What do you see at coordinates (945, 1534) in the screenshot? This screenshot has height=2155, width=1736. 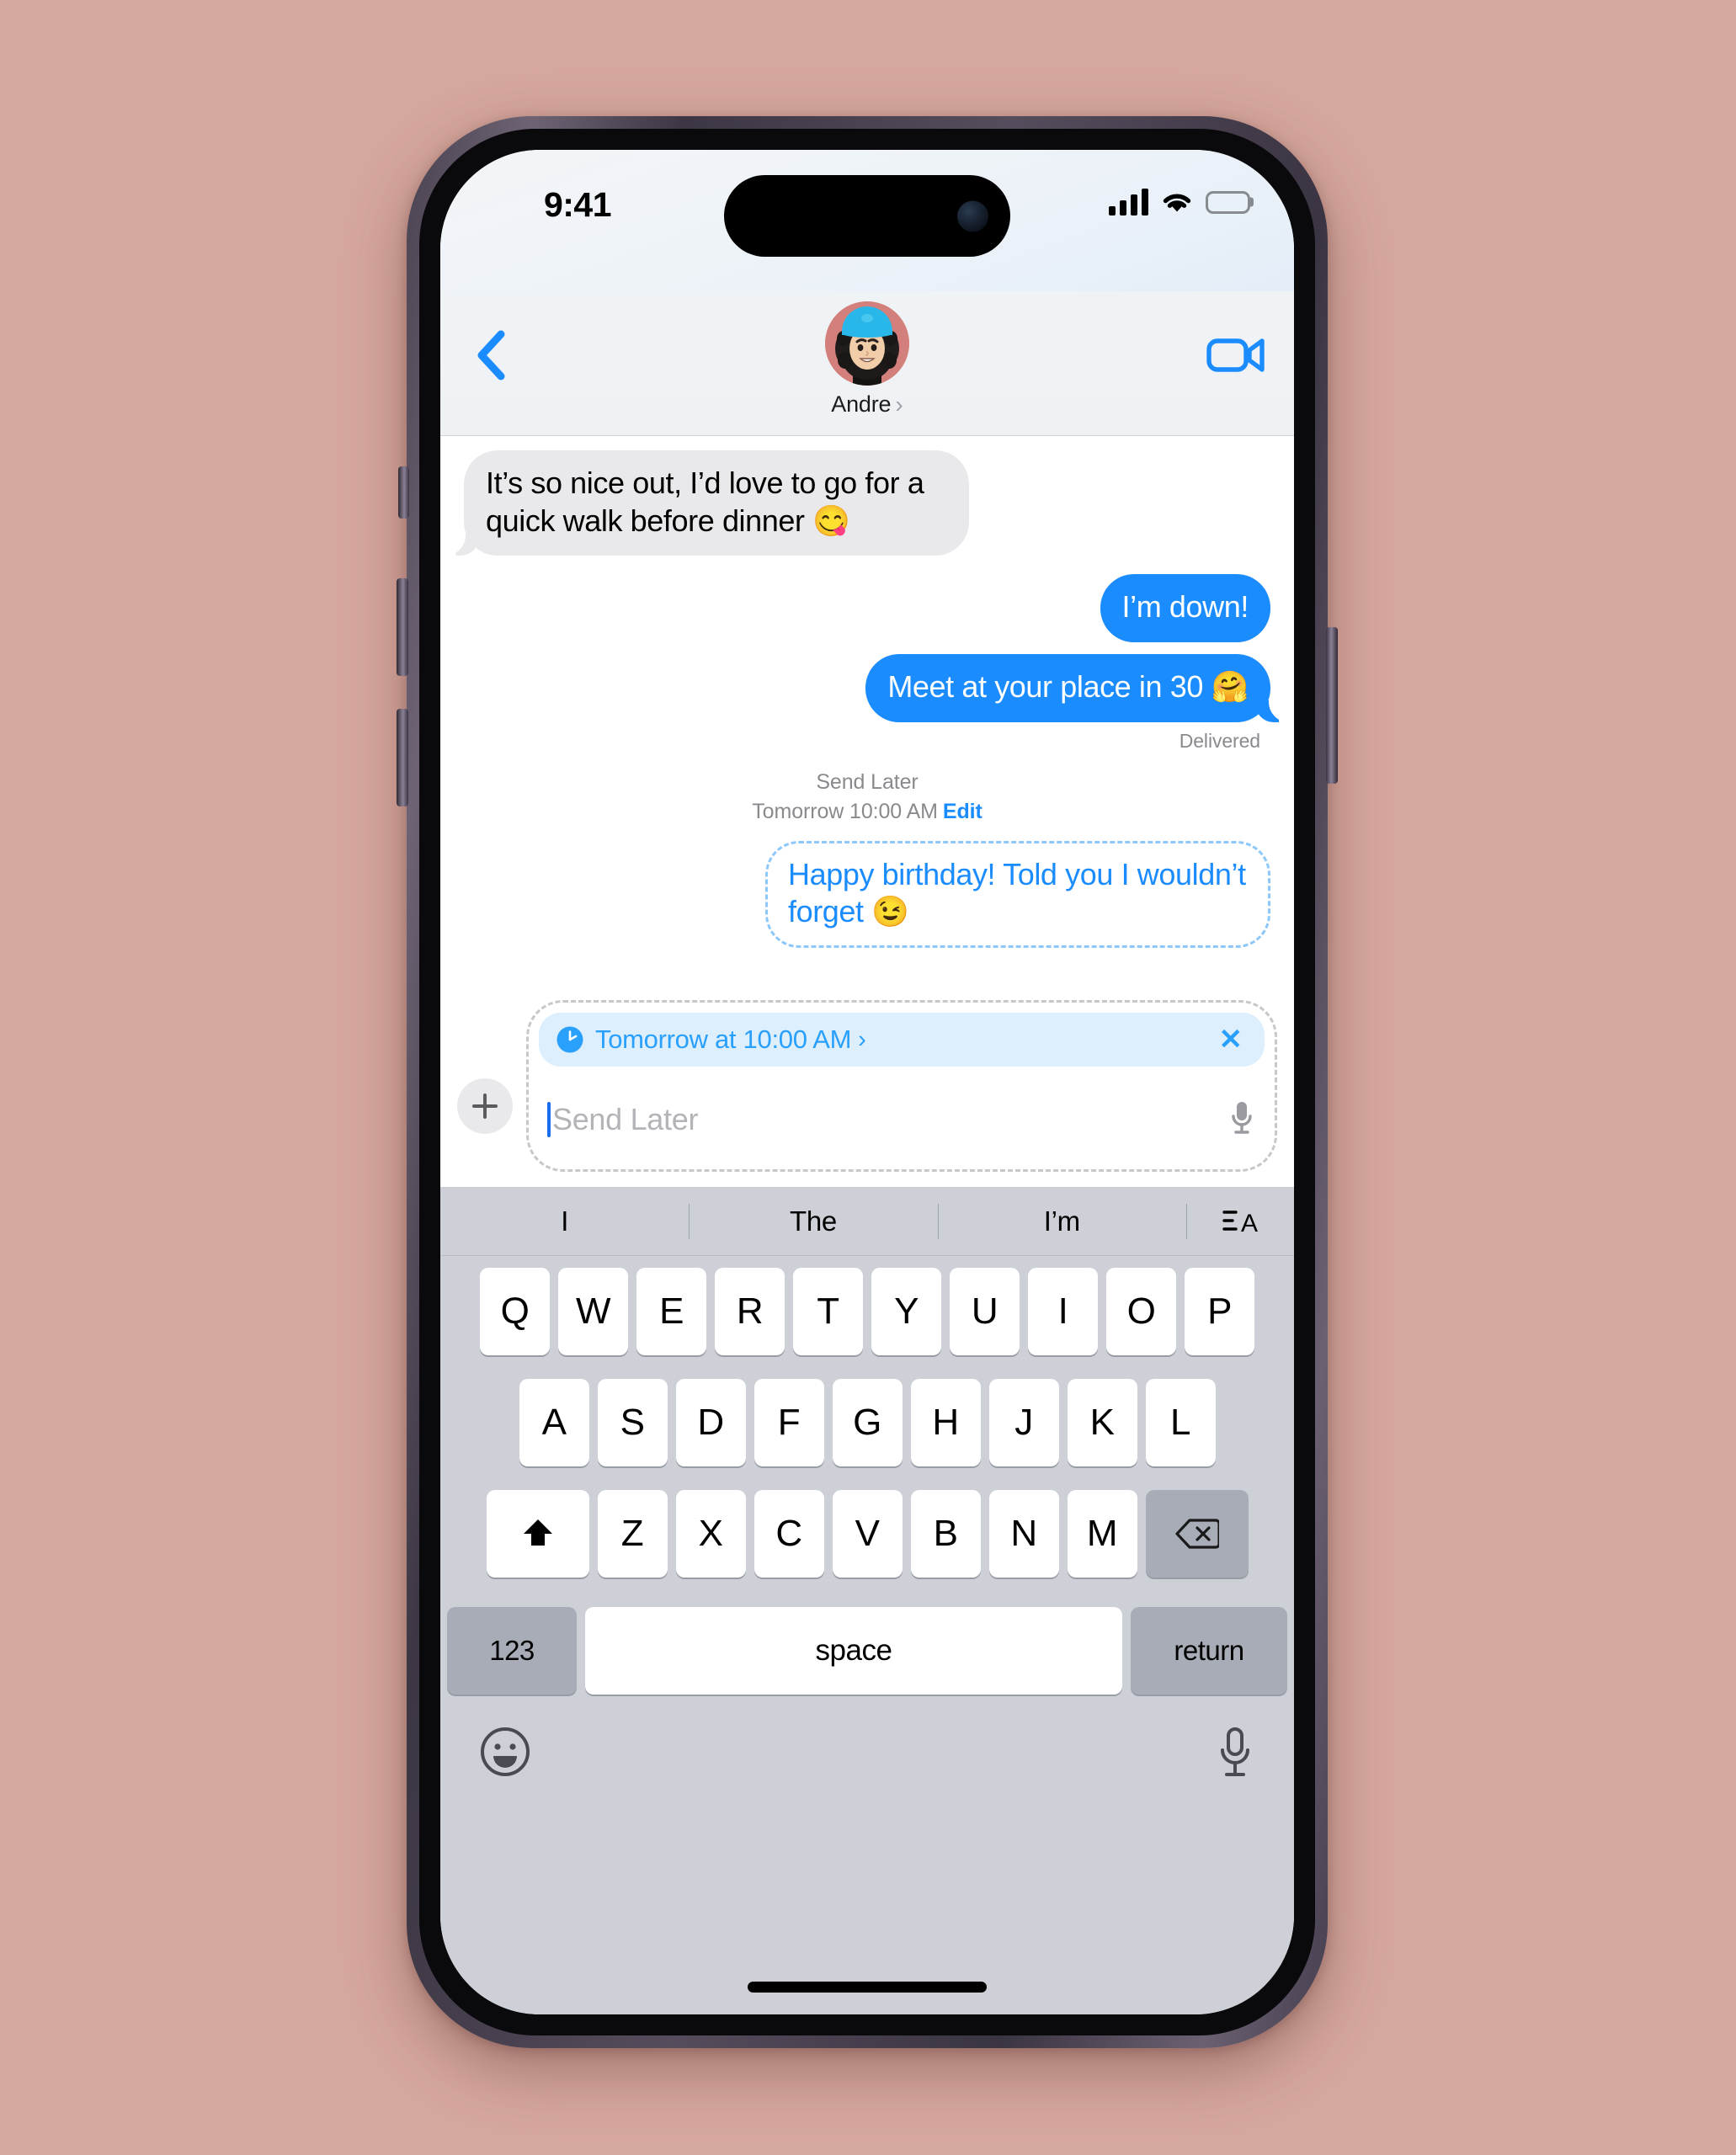 I see `key-b: B` at bounding box center [945, 1534].